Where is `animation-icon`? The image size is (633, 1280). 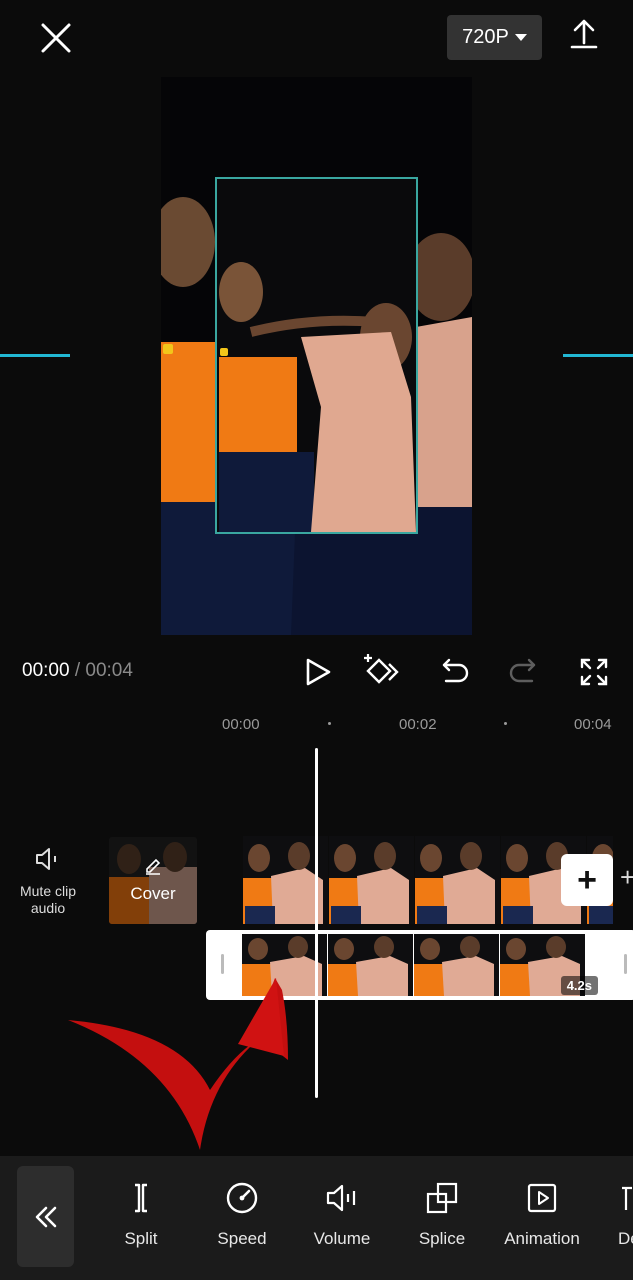 animation-icon is located at coordinates (542, 1198).